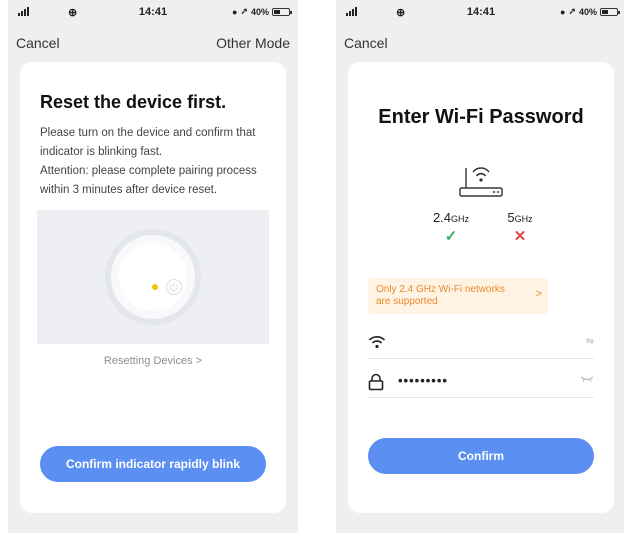  What do you see at coordinates (153, 464) in the screenshot?
I see `confirm-indicator-blink-button: Confirm indicator rapidly blink` at bounding box center [153, 464].